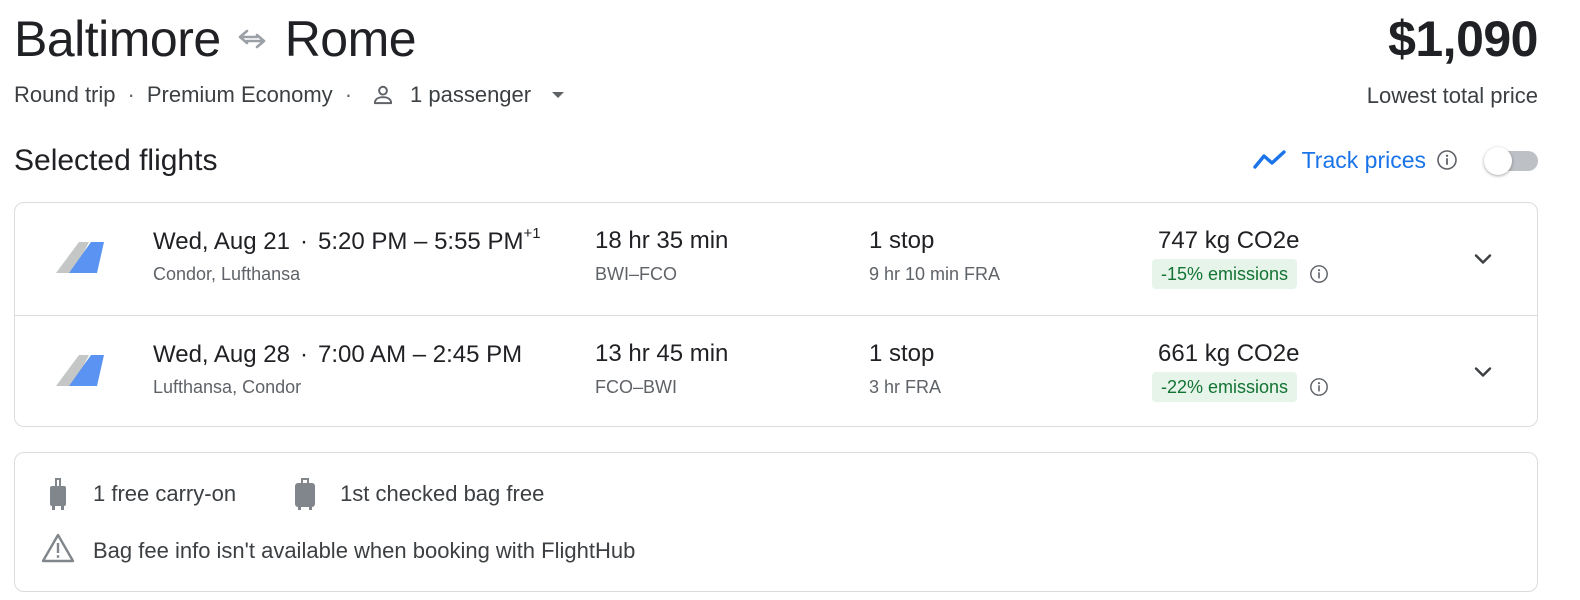 This screenshot has height=600, width=1580. Describe the element at coordinates (116, 160) in the screenshot. I see `selected-flights-title: Selected flights` at that location.